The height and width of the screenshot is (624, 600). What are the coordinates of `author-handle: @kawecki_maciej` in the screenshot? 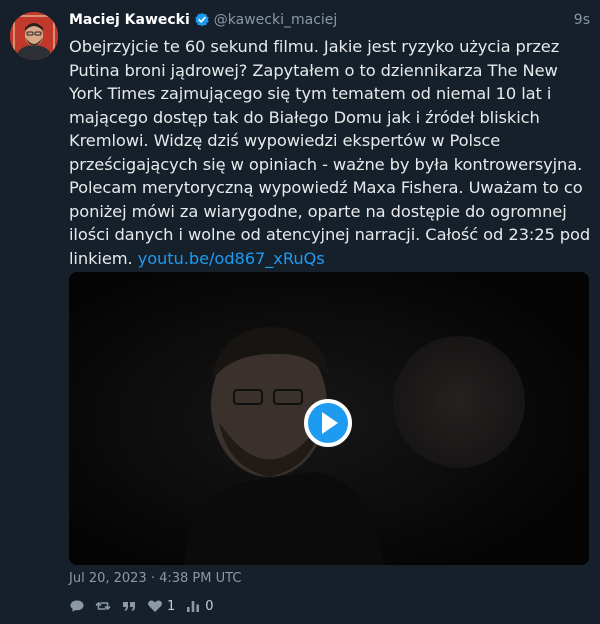 It's located at (276, 20).